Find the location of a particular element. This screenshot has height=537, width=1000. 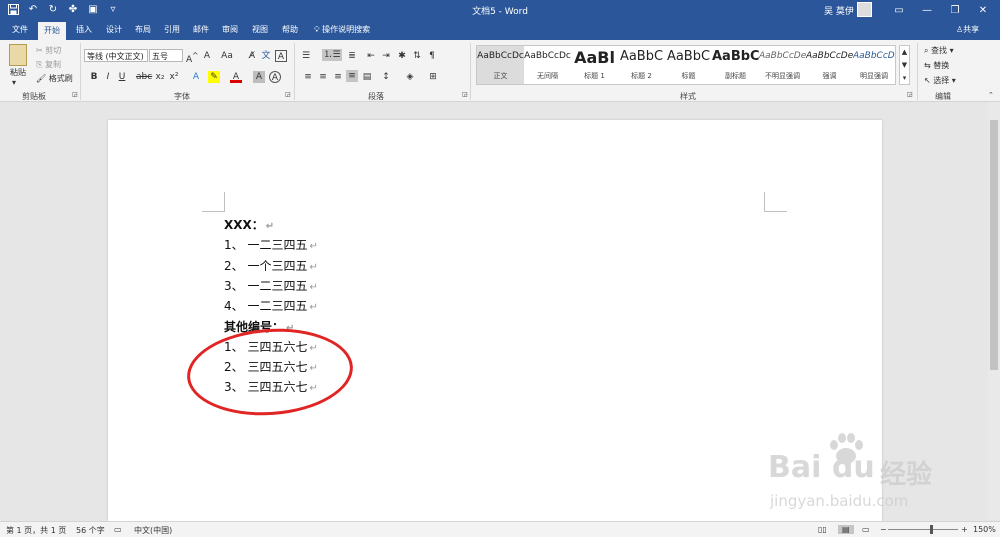

language-indicator: 中文(中国) is located at coordinates (153, 530).